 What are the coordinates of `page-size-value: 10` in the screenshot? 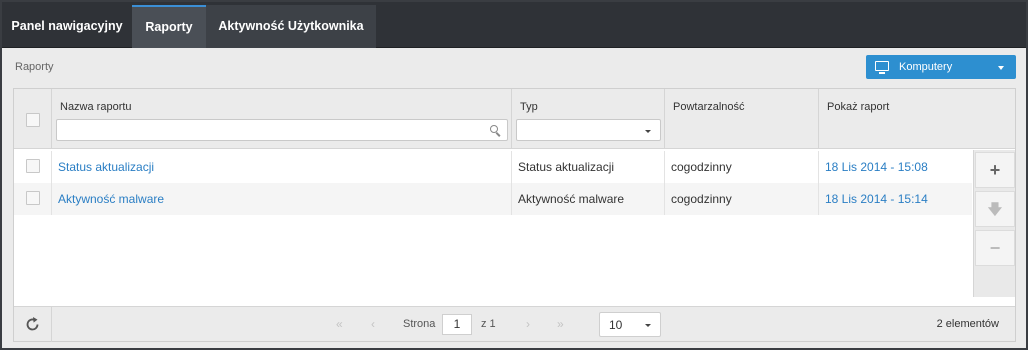 It's located at (616, 325).